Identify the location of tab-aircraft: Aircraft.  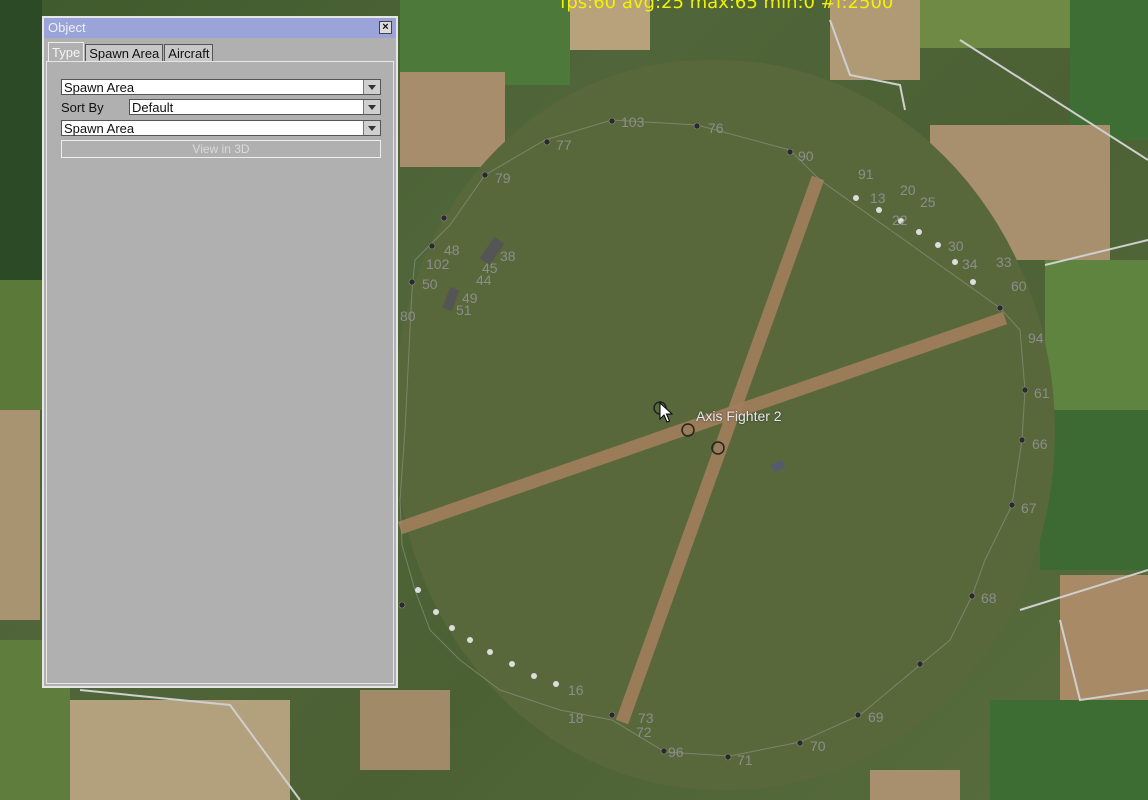
(189, 53).